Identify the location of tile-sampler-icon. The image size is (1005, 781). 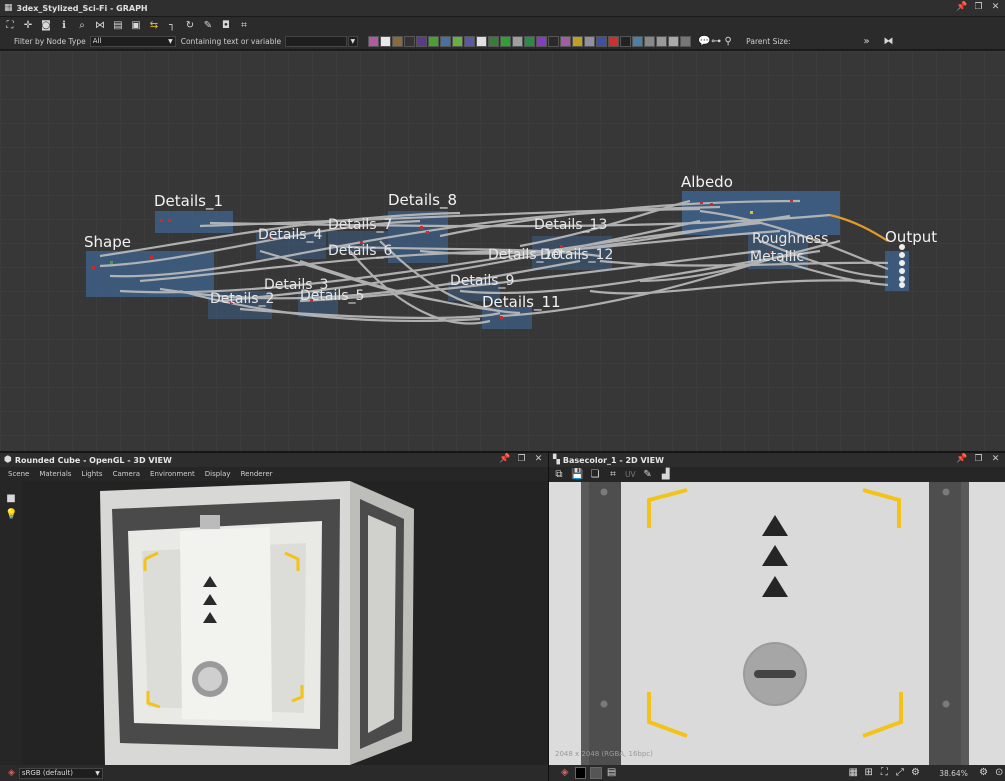
(494, 41).